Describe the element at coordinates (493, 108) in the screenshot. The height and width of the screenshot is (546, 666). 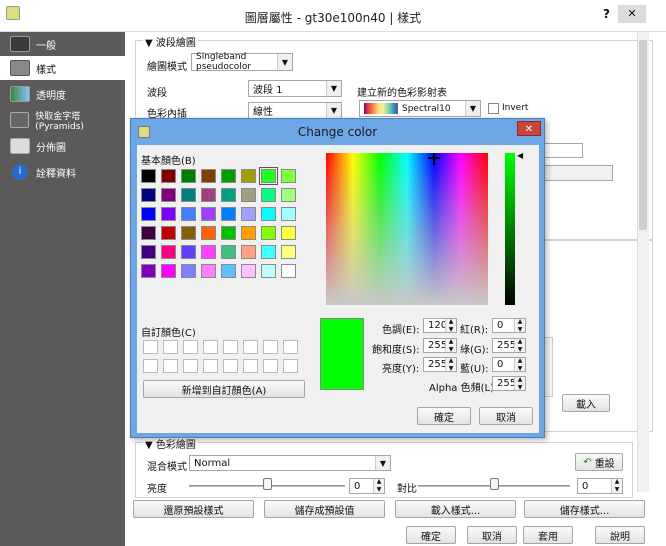
I see `invert-checkbox` at that location.